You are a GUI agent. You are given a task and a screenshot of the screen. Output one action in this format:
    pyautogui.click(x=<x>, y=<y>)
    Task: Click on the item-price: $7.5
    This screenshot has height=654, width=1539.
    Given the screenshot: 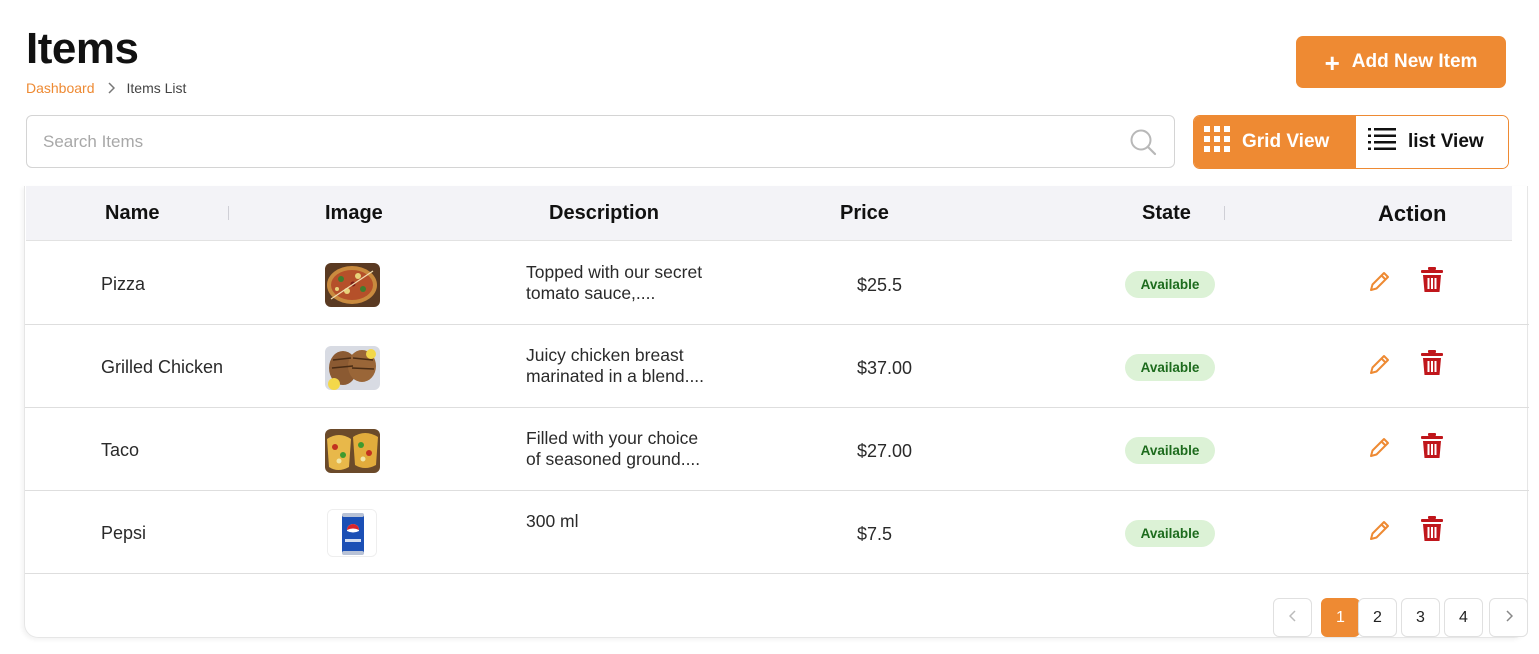 What is the action you would take?
    pyautogui.click(x=875, y=534)
    